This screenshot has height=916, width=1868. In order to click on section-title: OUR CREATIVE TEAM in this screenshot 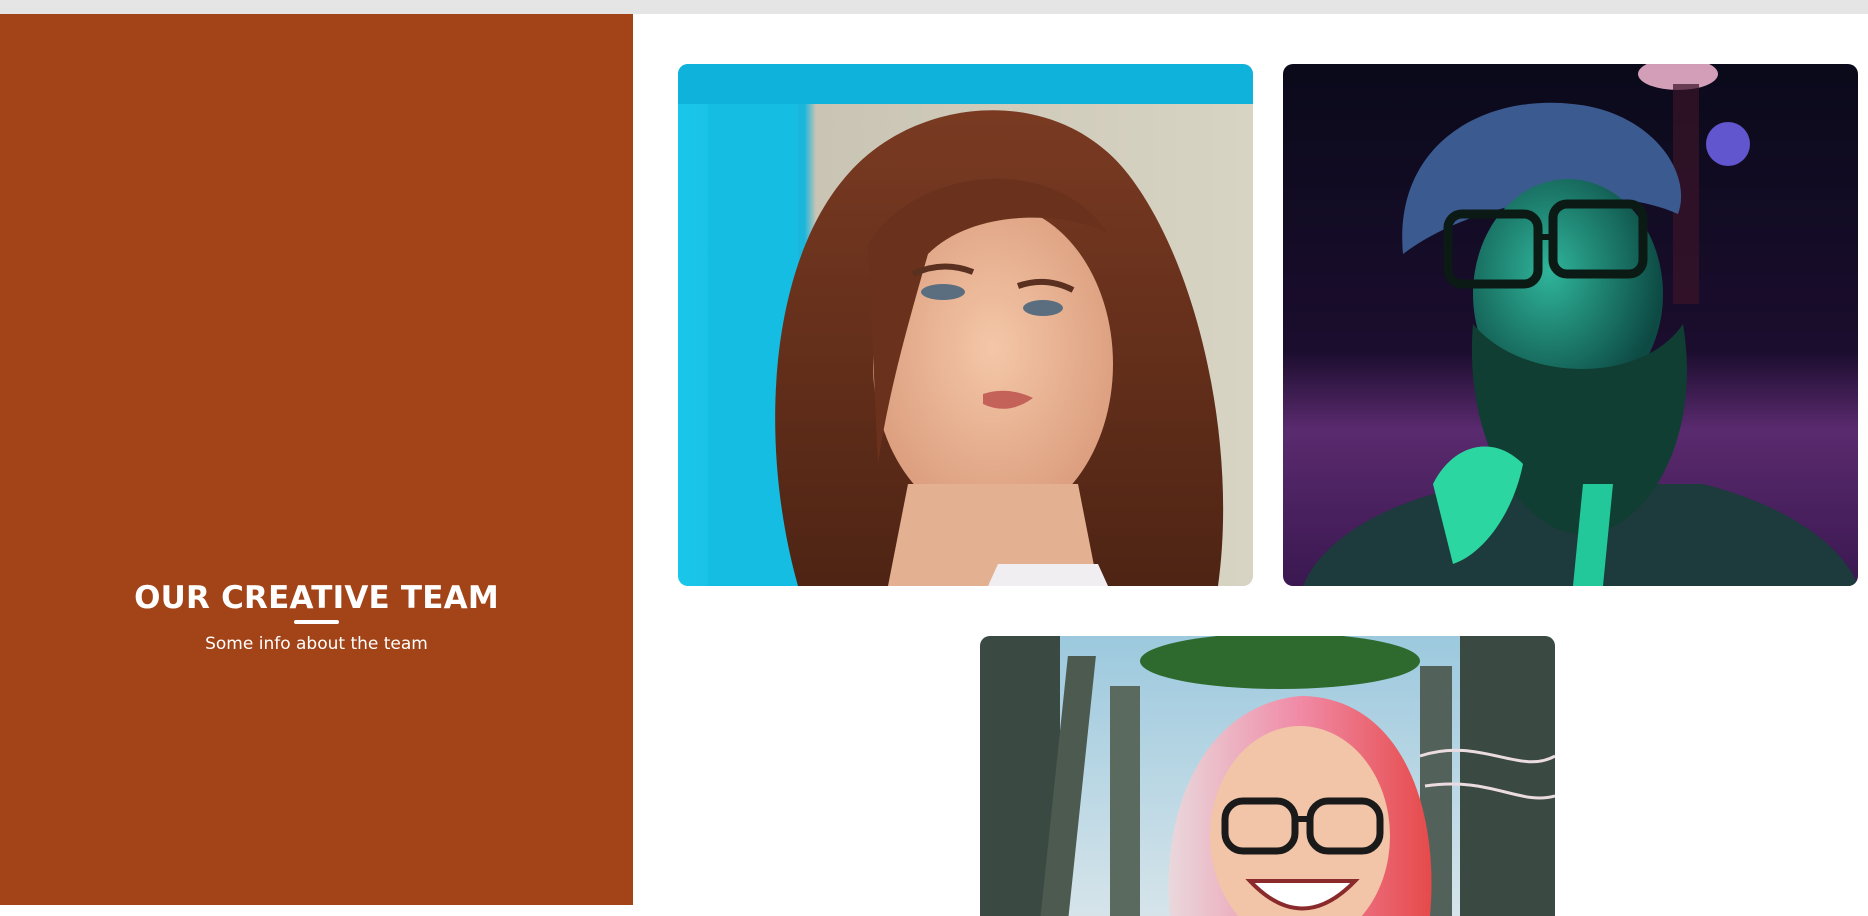, I will do `click(316, 598)`.